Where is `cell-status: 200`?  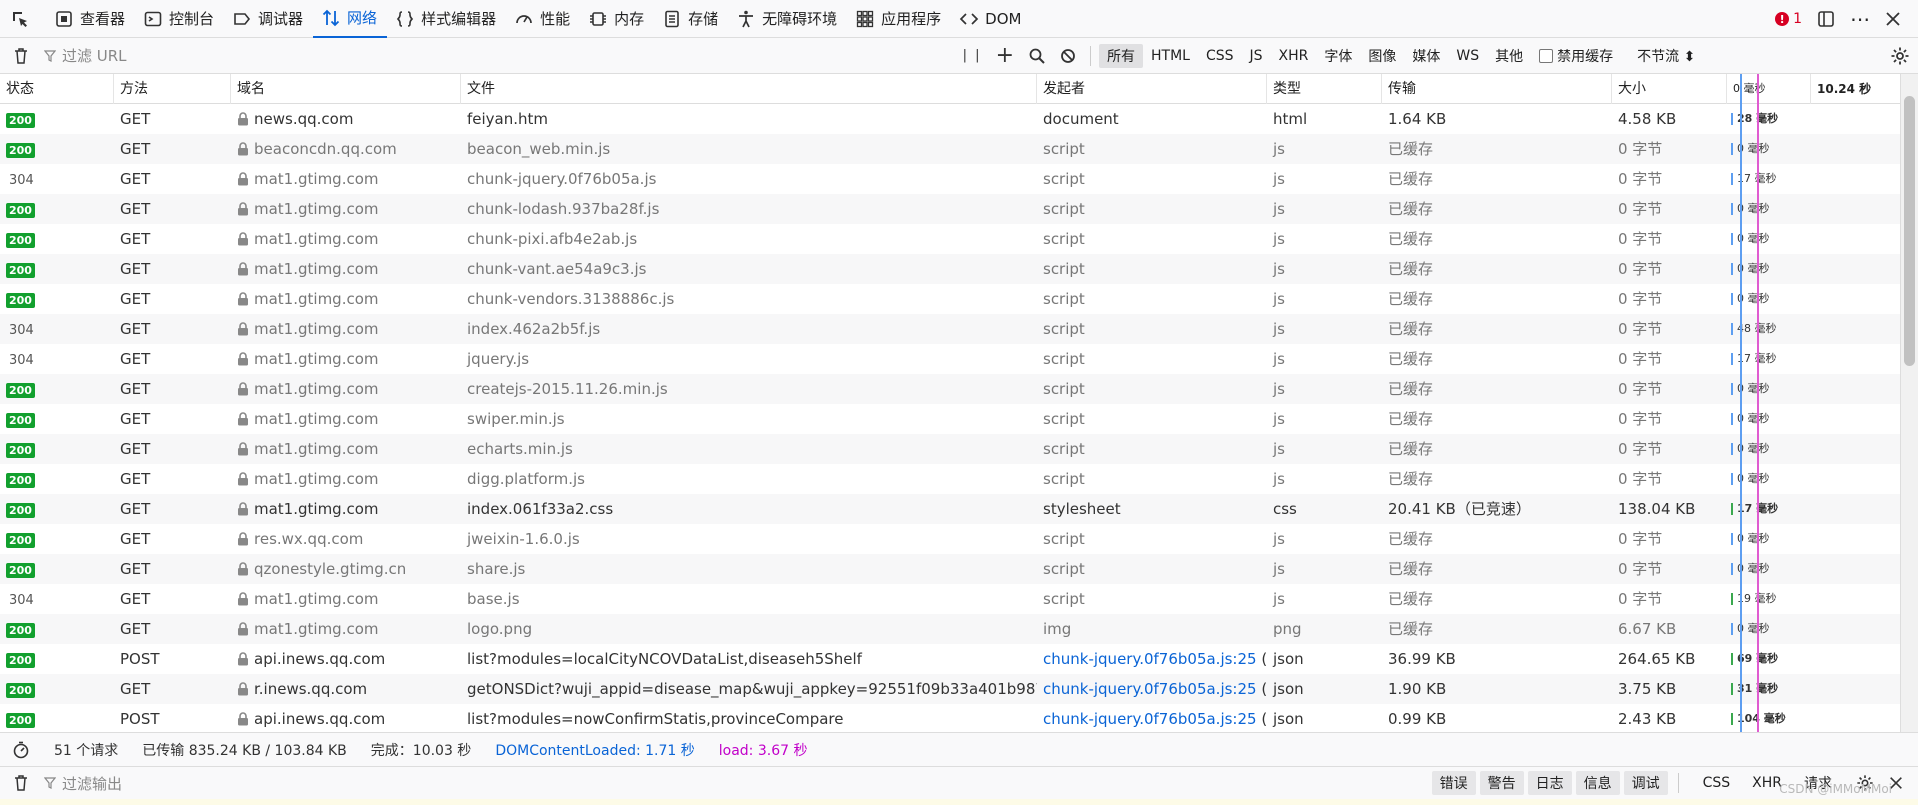
cell-status: 200 is located at coordinates (57, 509).